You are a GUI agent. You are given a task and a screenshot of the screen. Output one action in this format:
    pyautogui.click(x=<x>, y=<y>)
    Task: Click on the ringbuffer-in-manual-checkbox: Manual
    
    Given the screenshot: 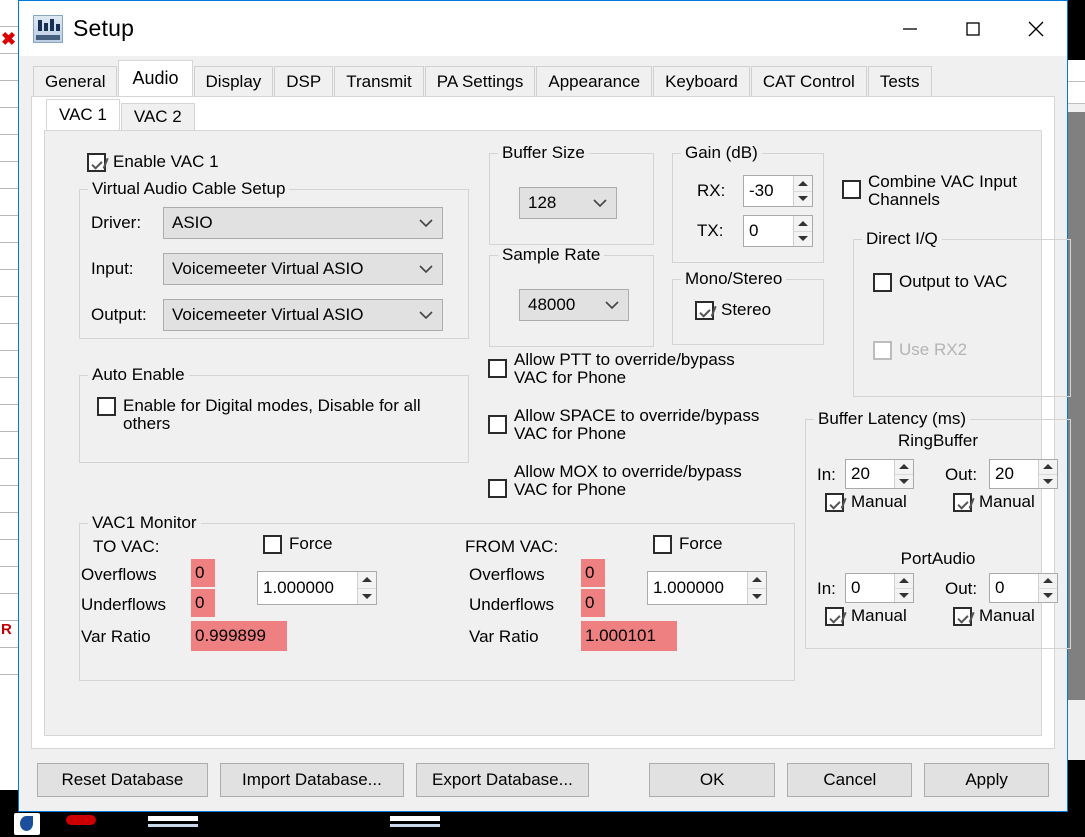 What is the action you would take?
    pyautogui.click(x=866, y=502)
    